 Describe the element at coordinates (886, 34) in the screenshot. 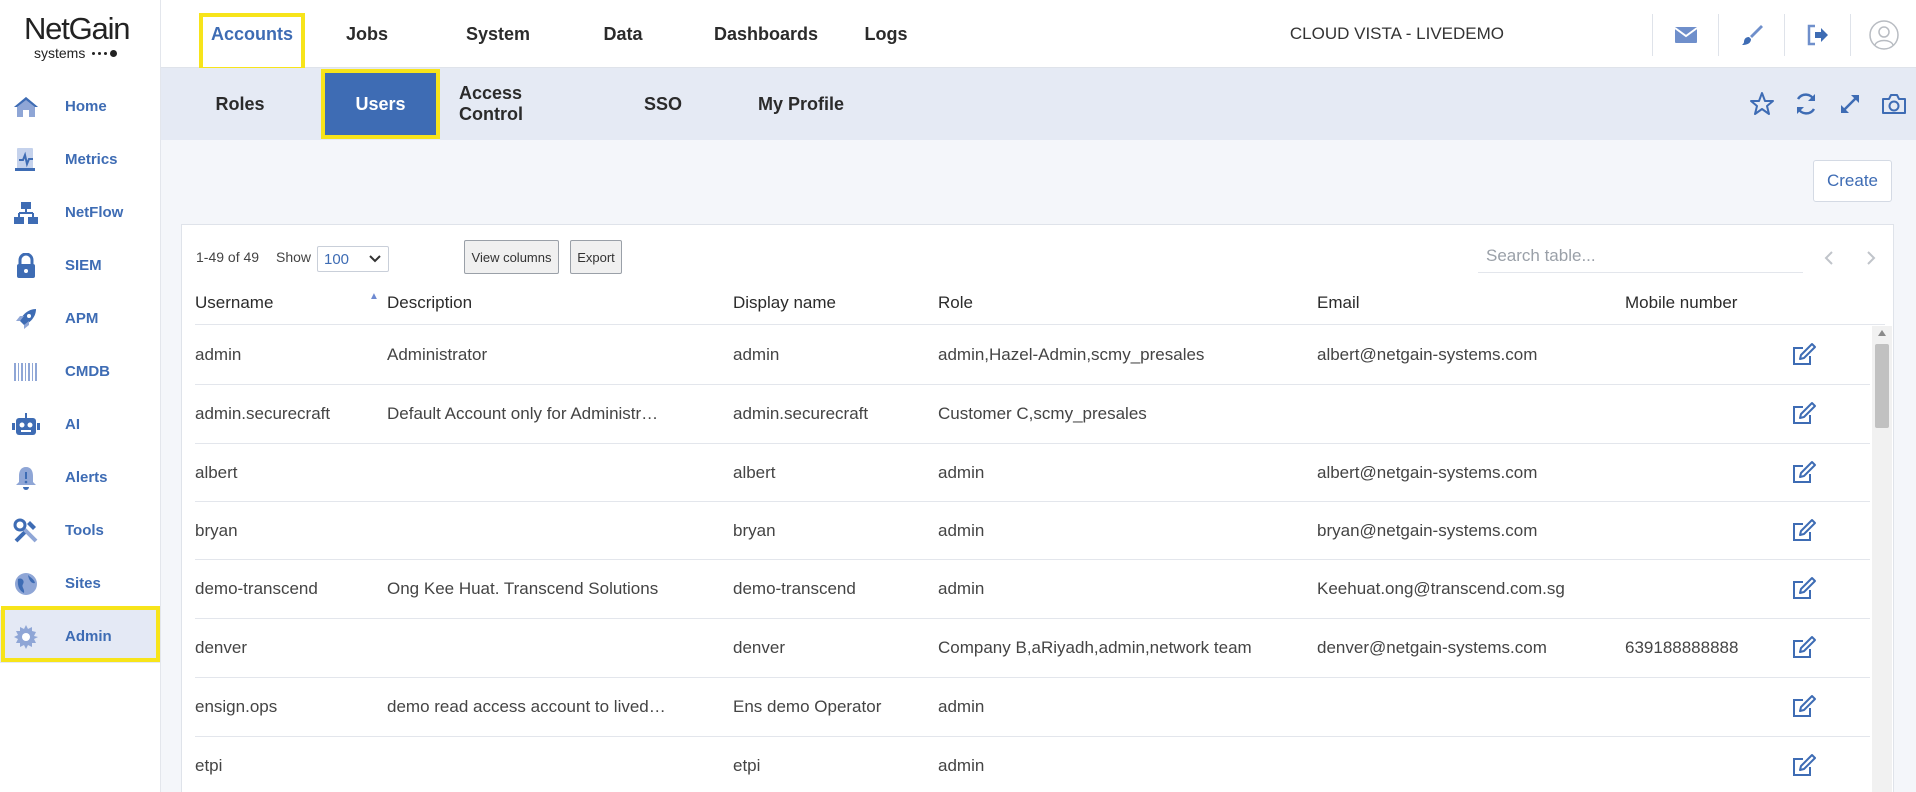

I see `topnav-logs: Logs` at that location.